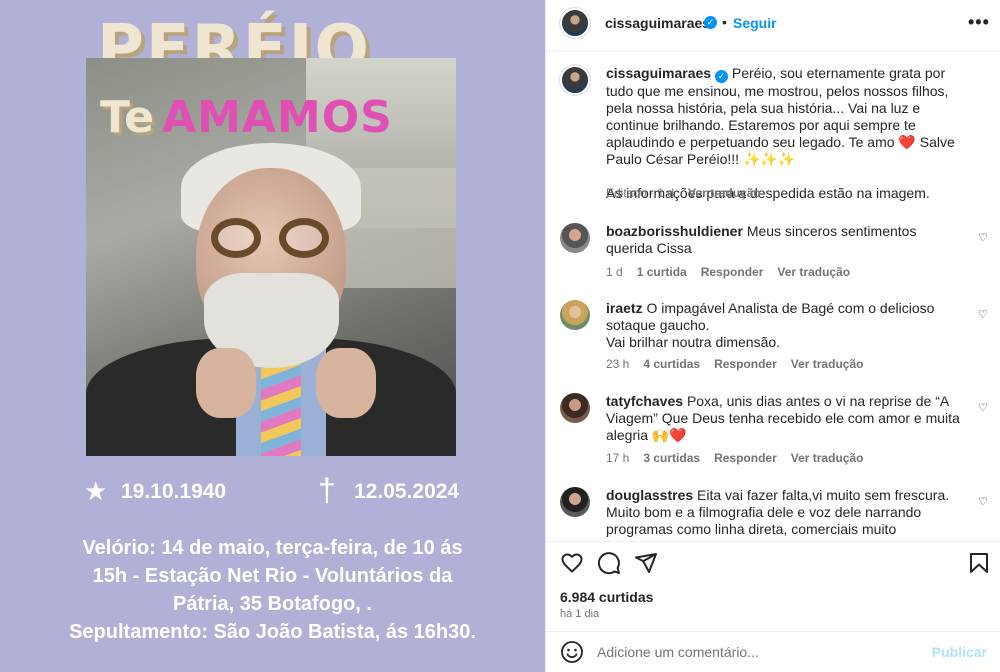  What do you see at coordinates (618, 458) in the screenshot?
I see `comment-time: 17 h` at bounding box center [618, 458].